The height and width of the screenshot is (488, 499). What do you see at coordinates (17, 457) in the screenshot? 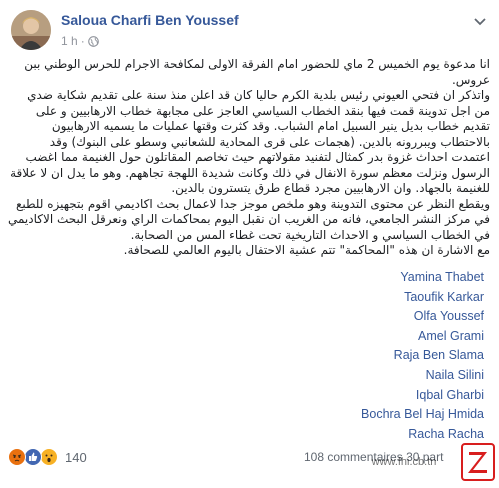
I see `angry-reaction-icon` at bounding box center [17, 457].